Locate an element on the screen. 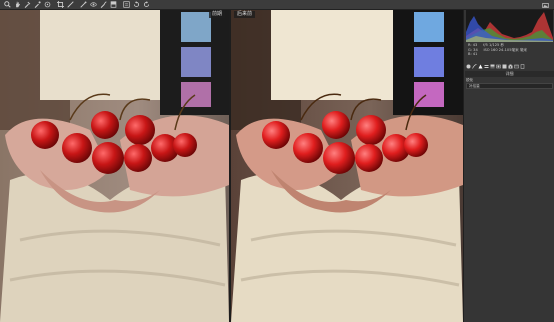 This screenshot has height=322, width=554. straighten-icon is located at coordinates (70, 4).